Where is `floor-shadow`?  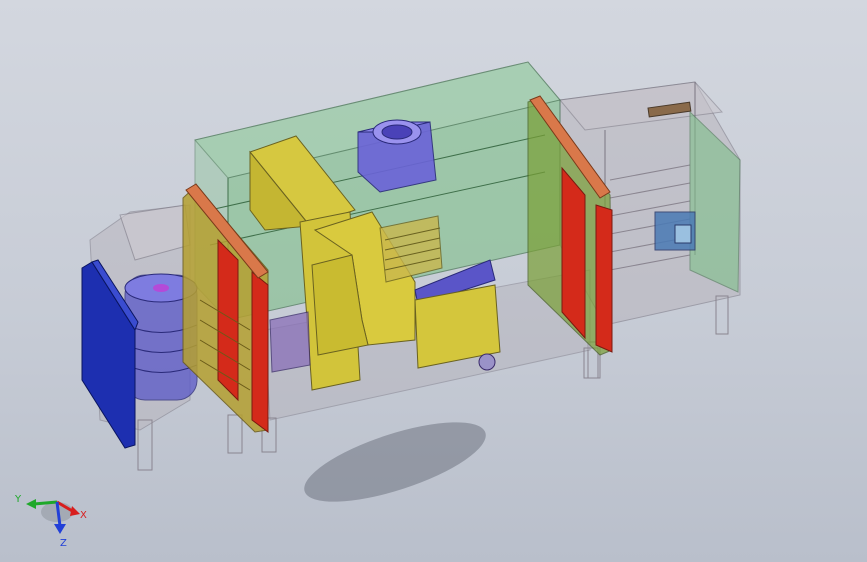
floor-shadow is located at coordinates (395, 462).